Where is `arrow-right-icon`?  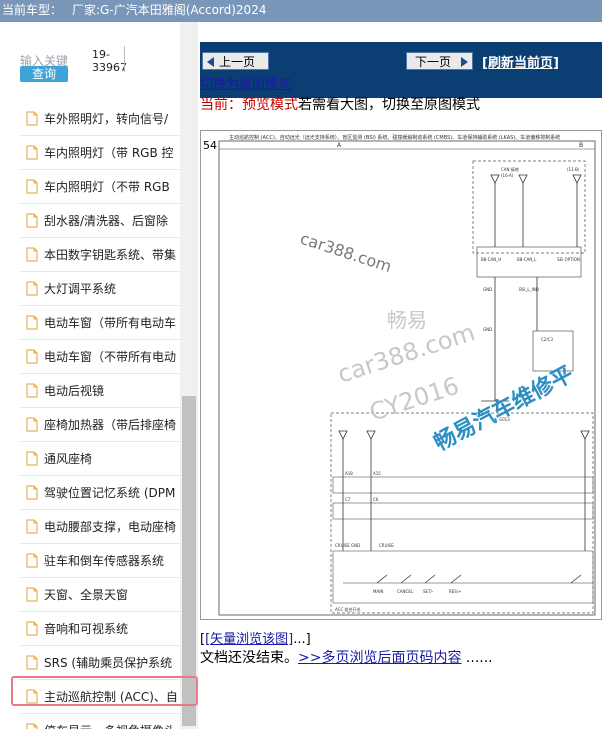
arrow-right-icon is located at coordinates (464, 62).